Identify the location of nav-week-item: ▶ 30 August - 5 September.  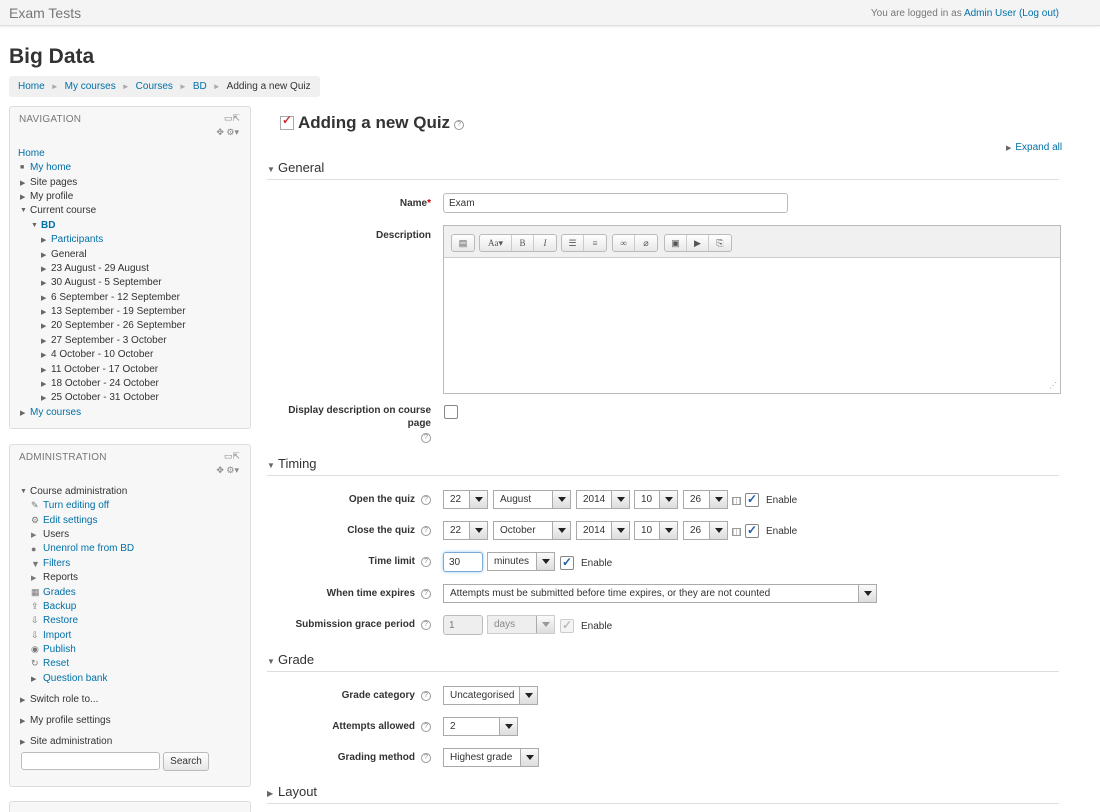
(101, 282).